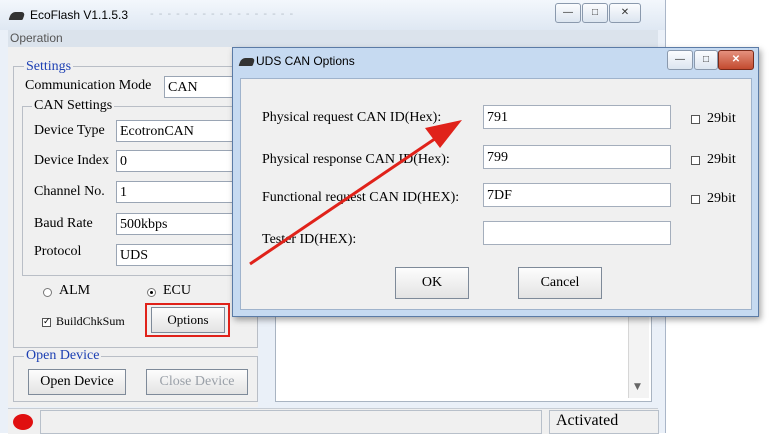 This screenshot has height=434, width=772. I want to click on annotation-arrow-icon, so click(355, 193).